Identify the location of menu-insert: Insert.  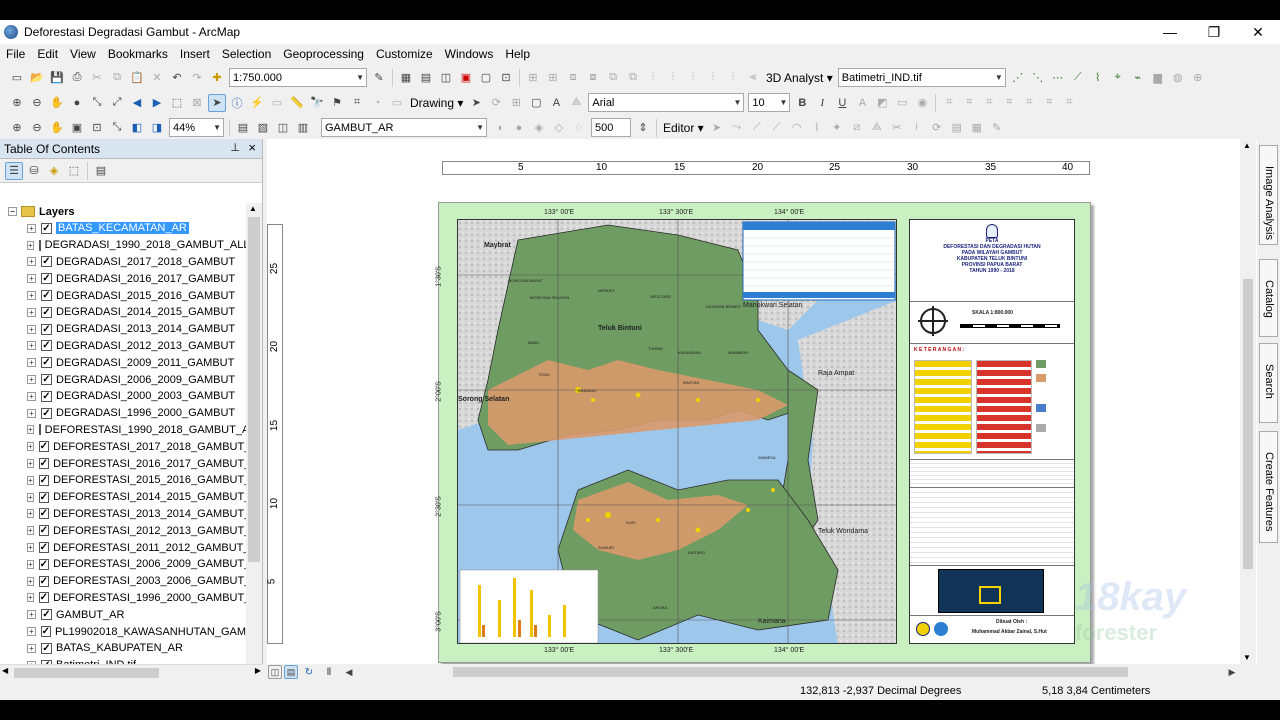
(195, 54).